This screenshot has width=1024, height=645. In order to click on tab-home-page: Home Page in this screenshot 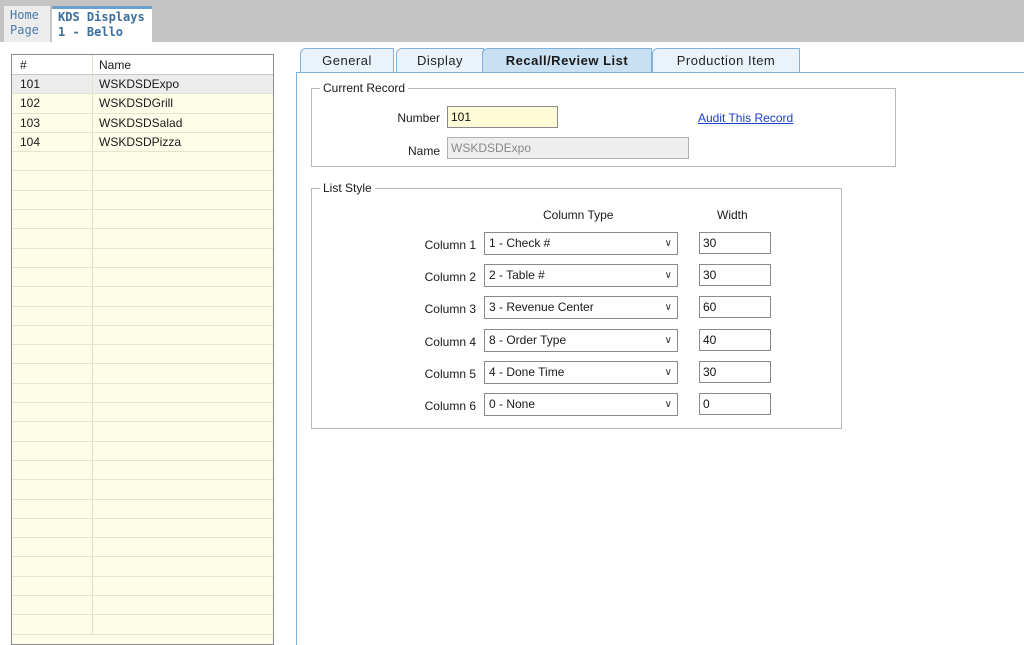, I will do `click(27, 24)`.